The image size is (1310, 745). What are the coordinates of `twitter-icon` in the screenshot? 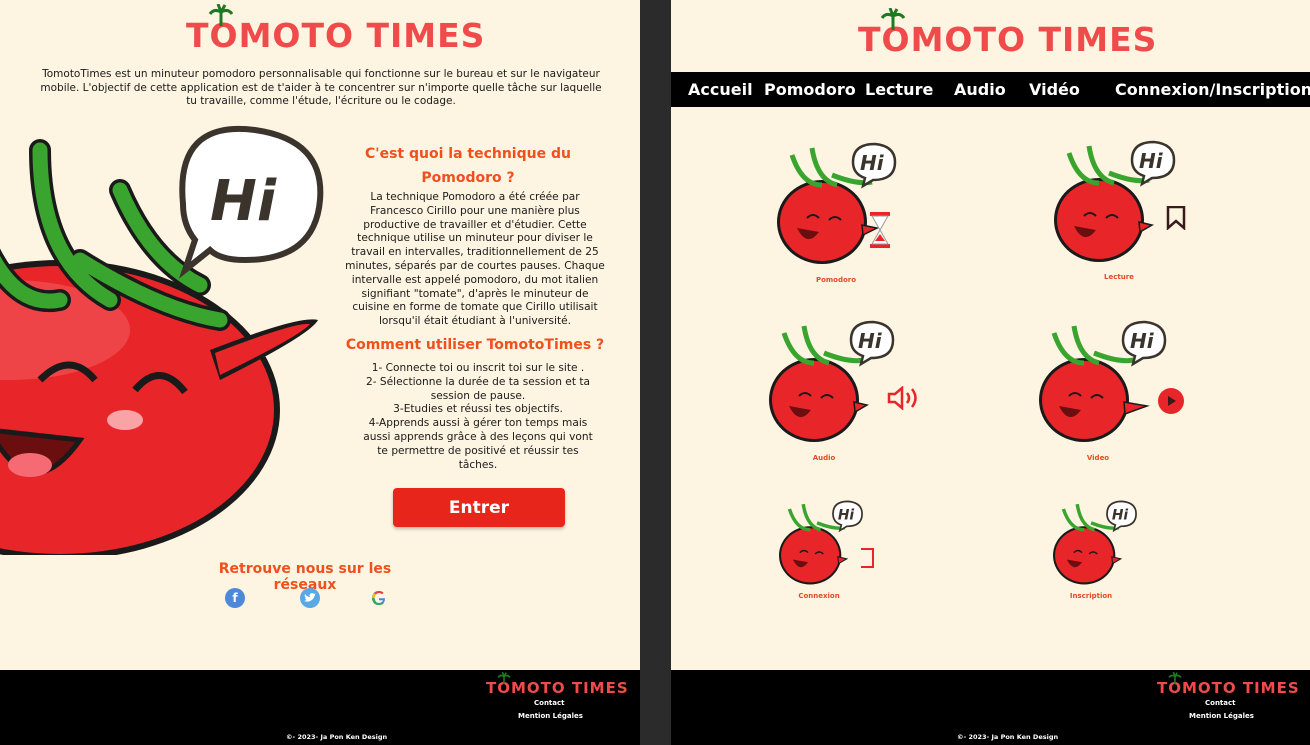 It's located at (310, 598).